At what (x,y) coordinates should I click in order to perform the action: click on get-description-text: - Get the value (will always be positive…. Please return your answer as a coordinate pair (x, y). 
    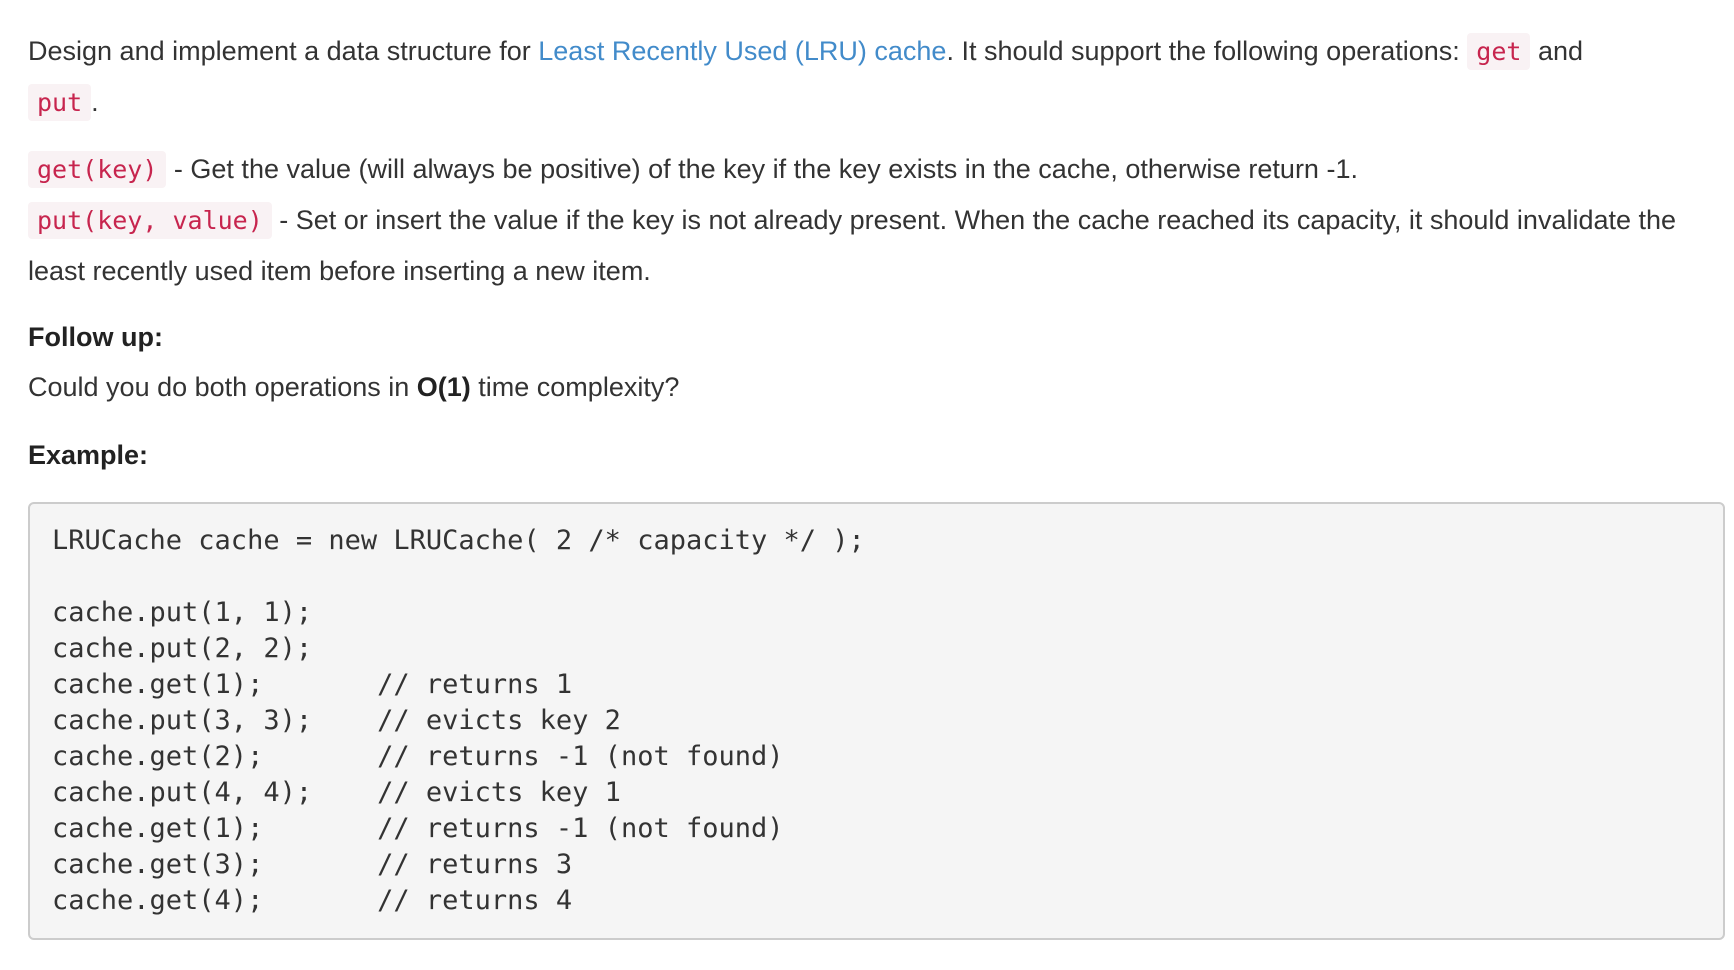
    Looking at the image, I should click on (762, 169).